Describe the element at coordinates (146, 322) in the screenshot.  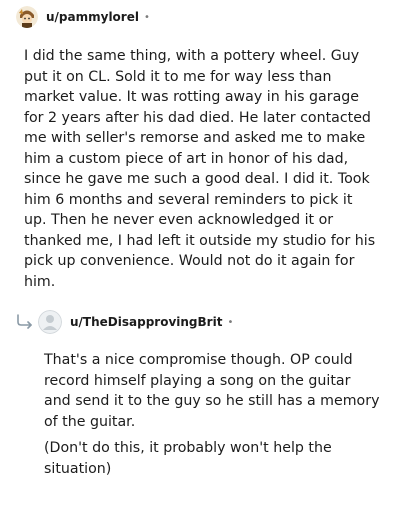
I see `username-link: u/TheDisapprovingBrit` at that location.